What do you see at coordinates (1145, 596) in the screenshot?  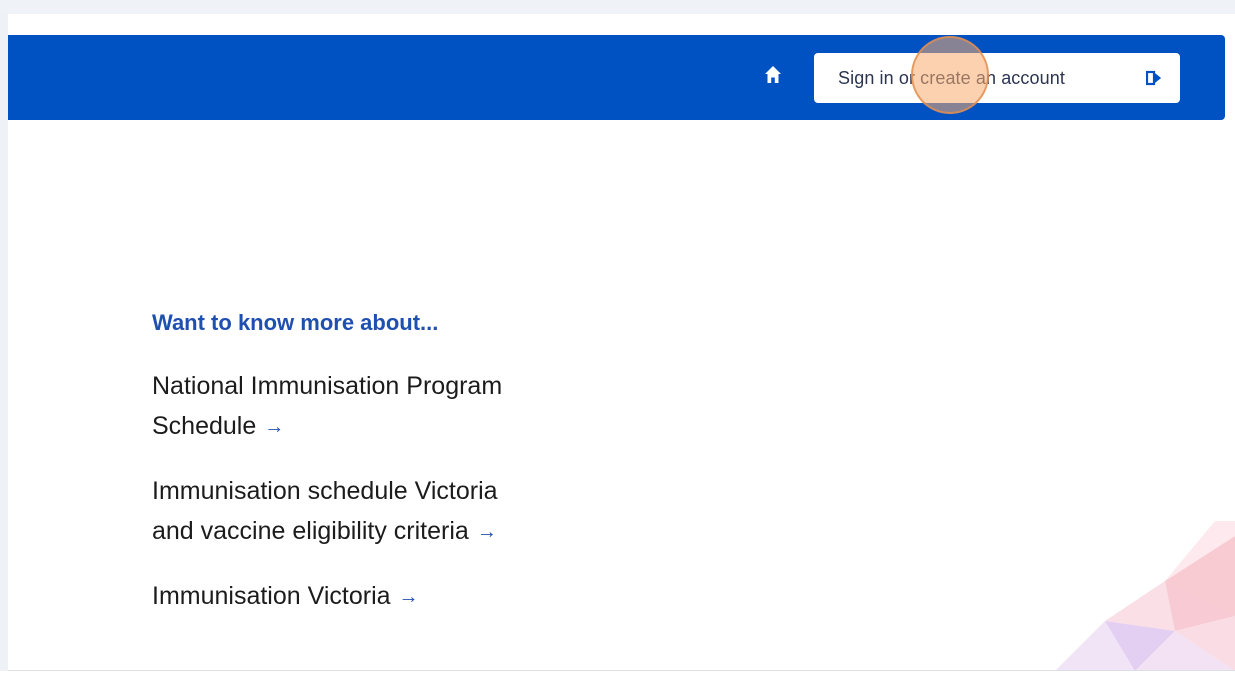 I see `decorative-triangle-pattern` at bounding box center [1145, 596].